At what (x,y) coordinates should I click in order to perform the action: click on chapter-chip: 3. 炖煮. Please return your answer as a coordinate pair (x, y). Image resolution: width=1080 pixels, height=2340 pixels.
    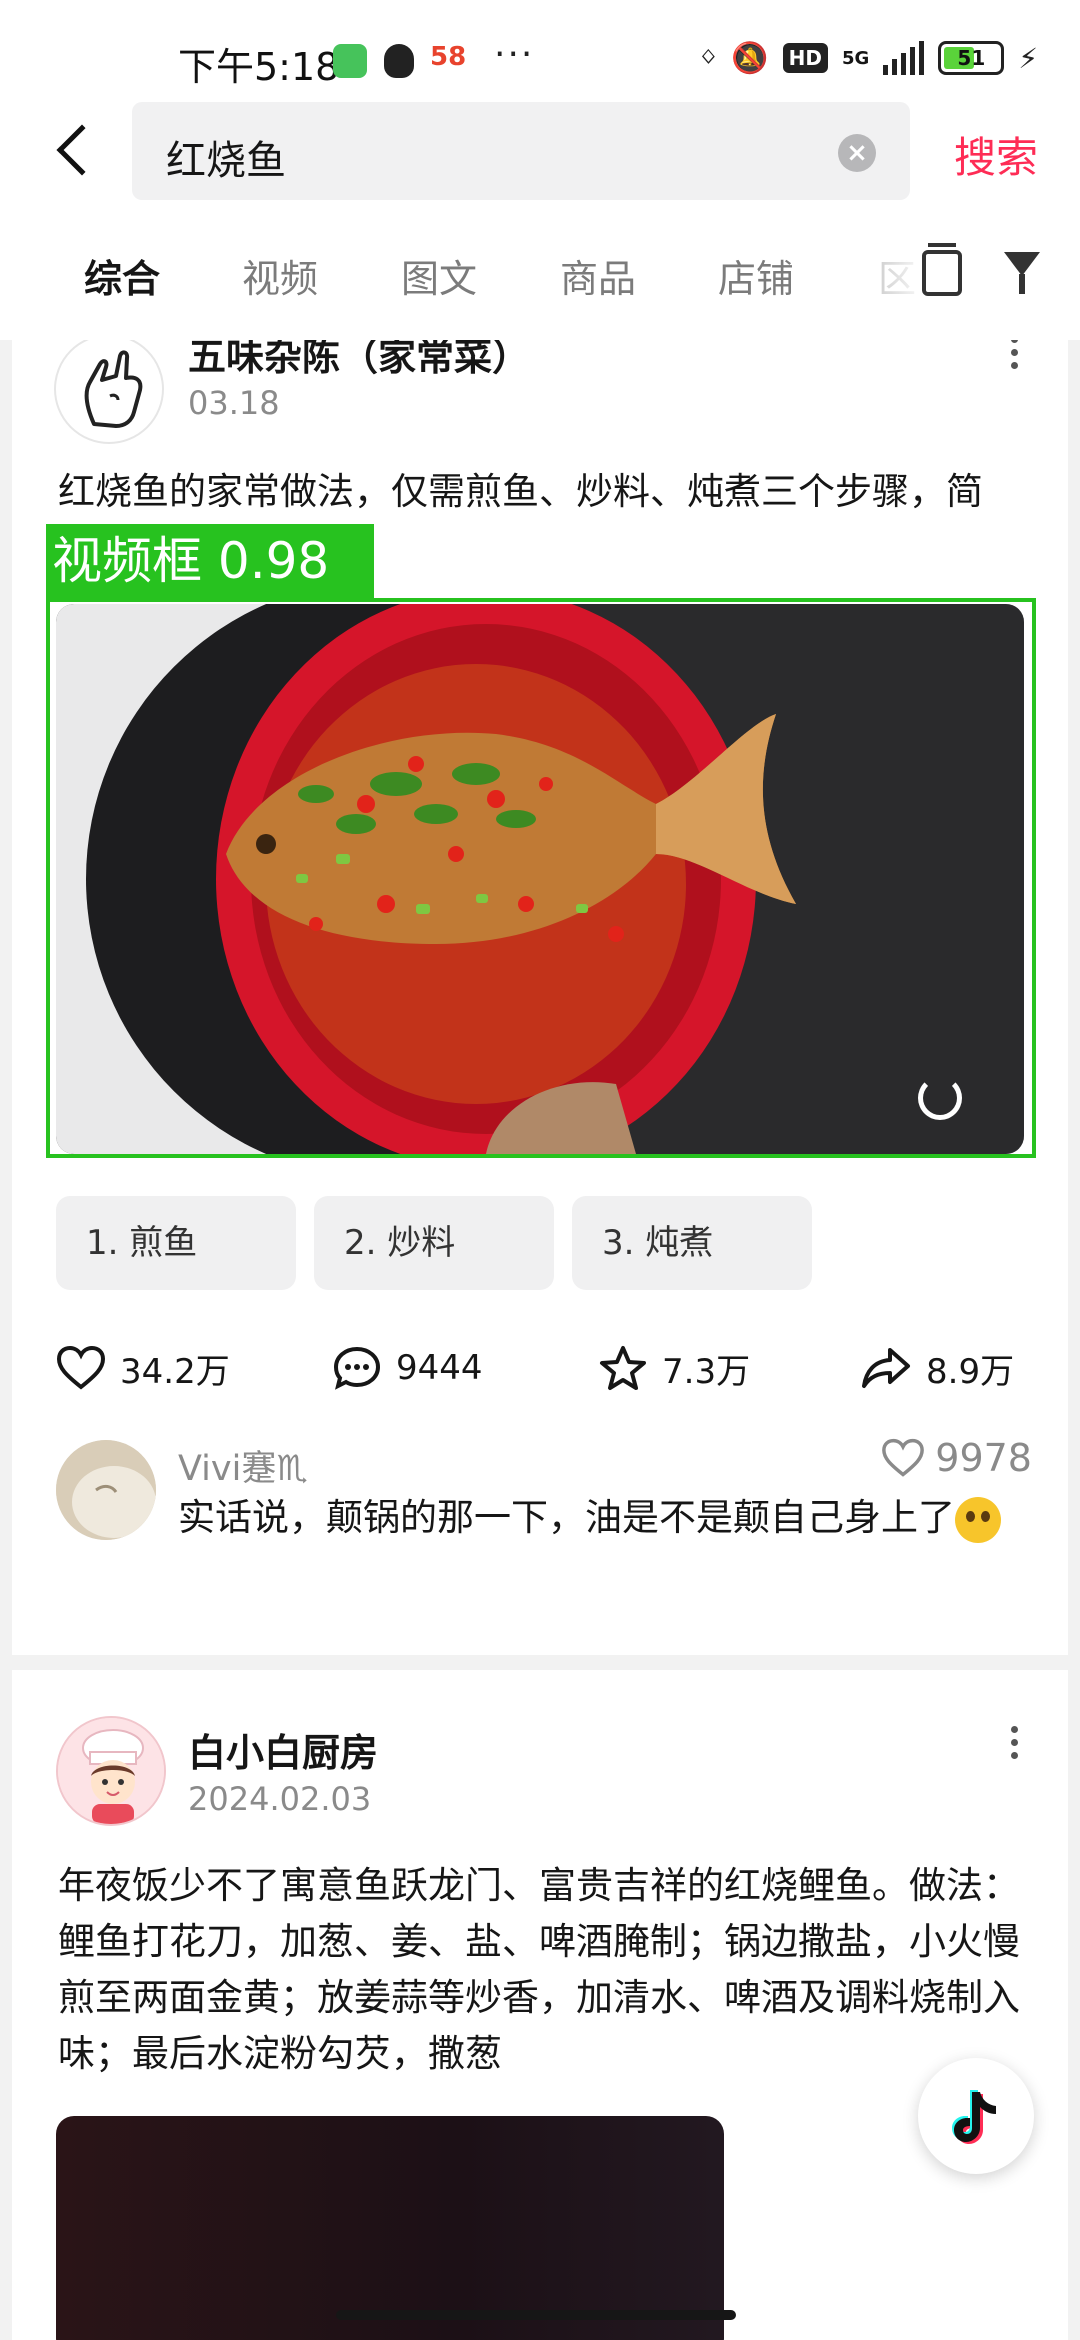
    Looking at the image, I should click on (692, 1243).